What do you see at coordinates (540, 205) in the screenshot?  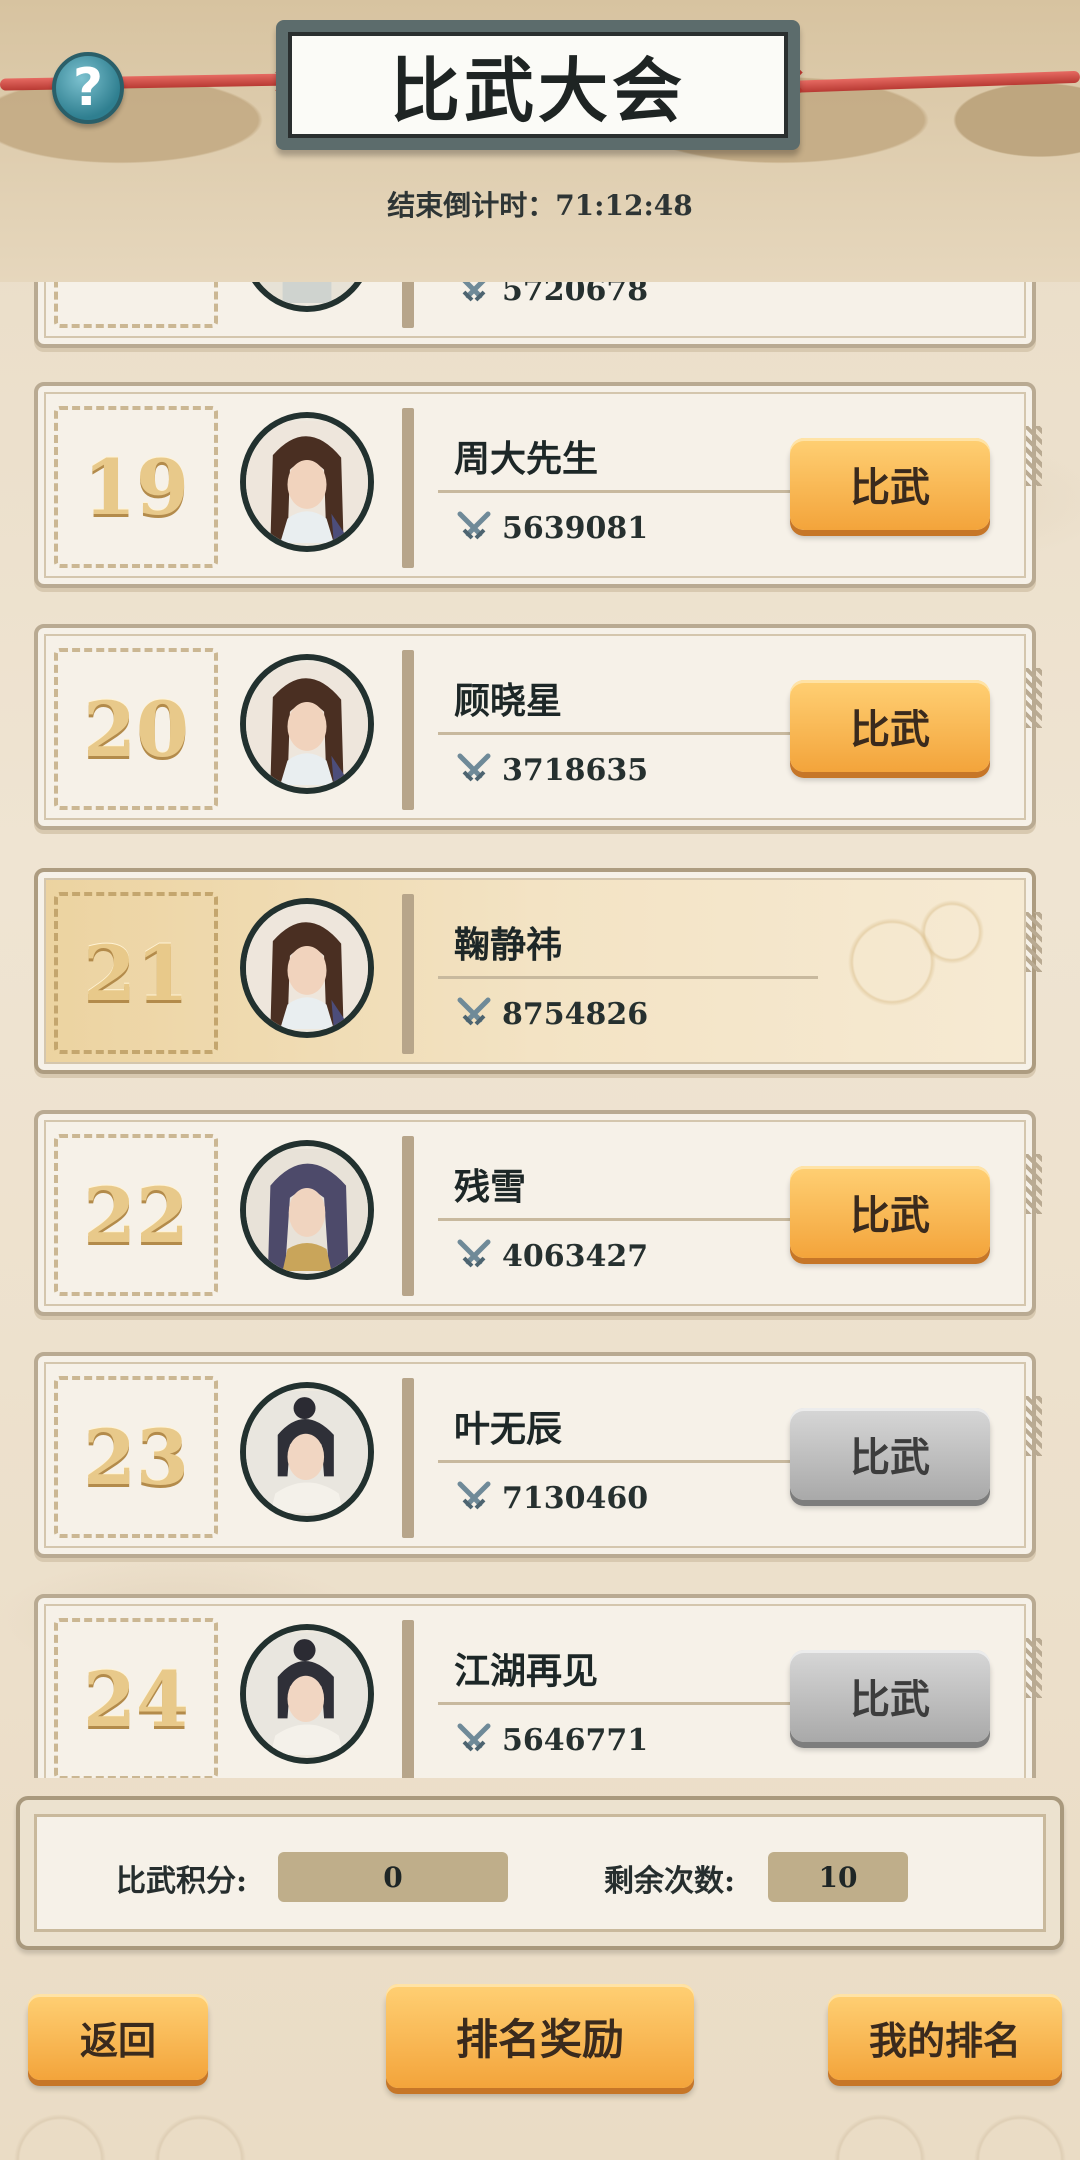 I see `countdown-timer: 结束倒计时：71:12:48` at bounding box center [540, 205].